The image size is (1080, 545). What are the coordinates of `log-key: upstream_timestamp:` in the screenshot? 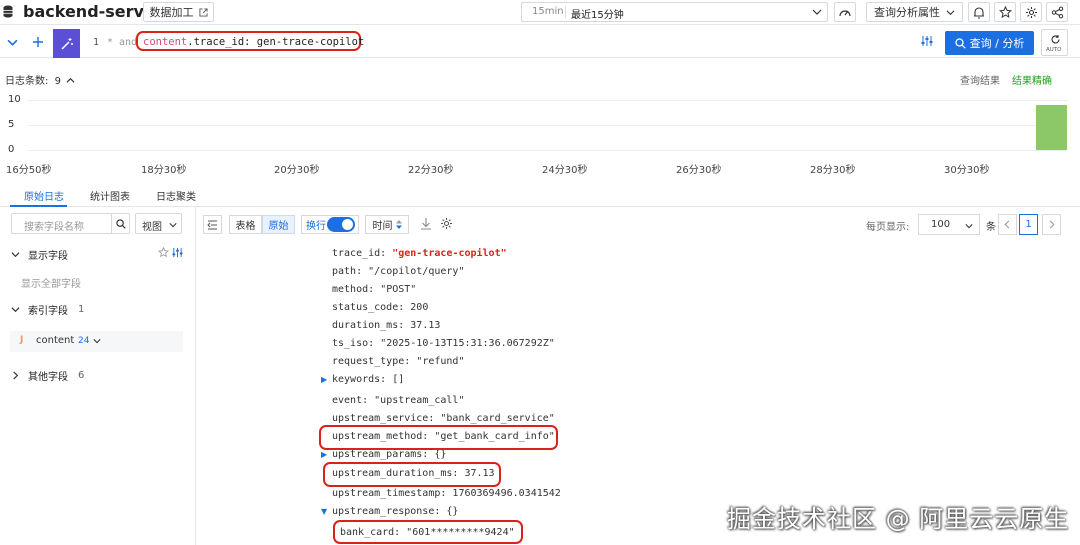 It's located at (389, 493).